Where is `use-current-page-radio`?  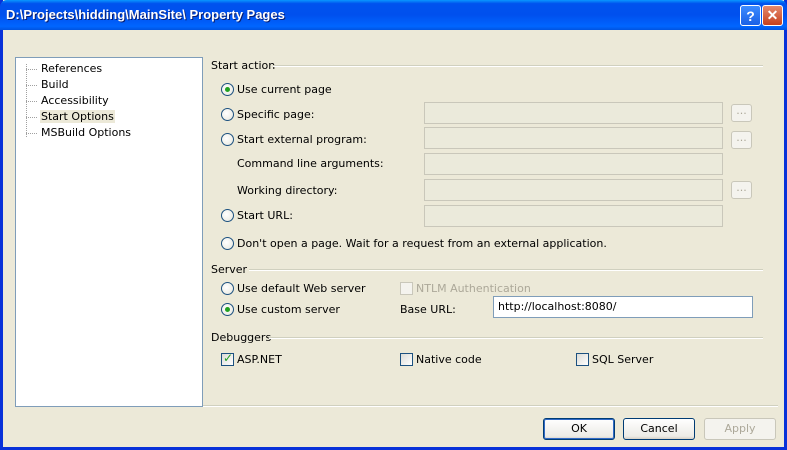 use-current-page-radio is located at coordinates (227, 89).